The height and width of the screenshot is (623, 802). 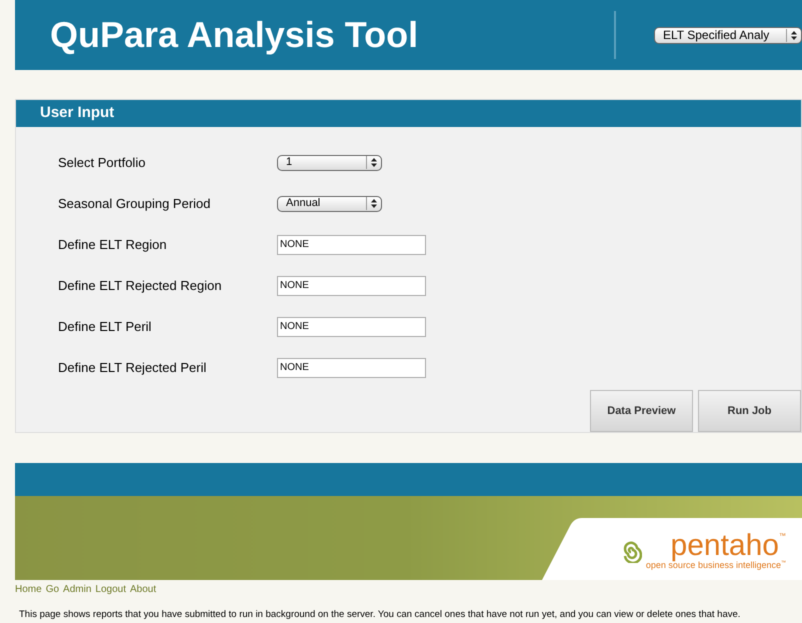 I want to click on nav-link: Admin, so click(x=77, y=589).